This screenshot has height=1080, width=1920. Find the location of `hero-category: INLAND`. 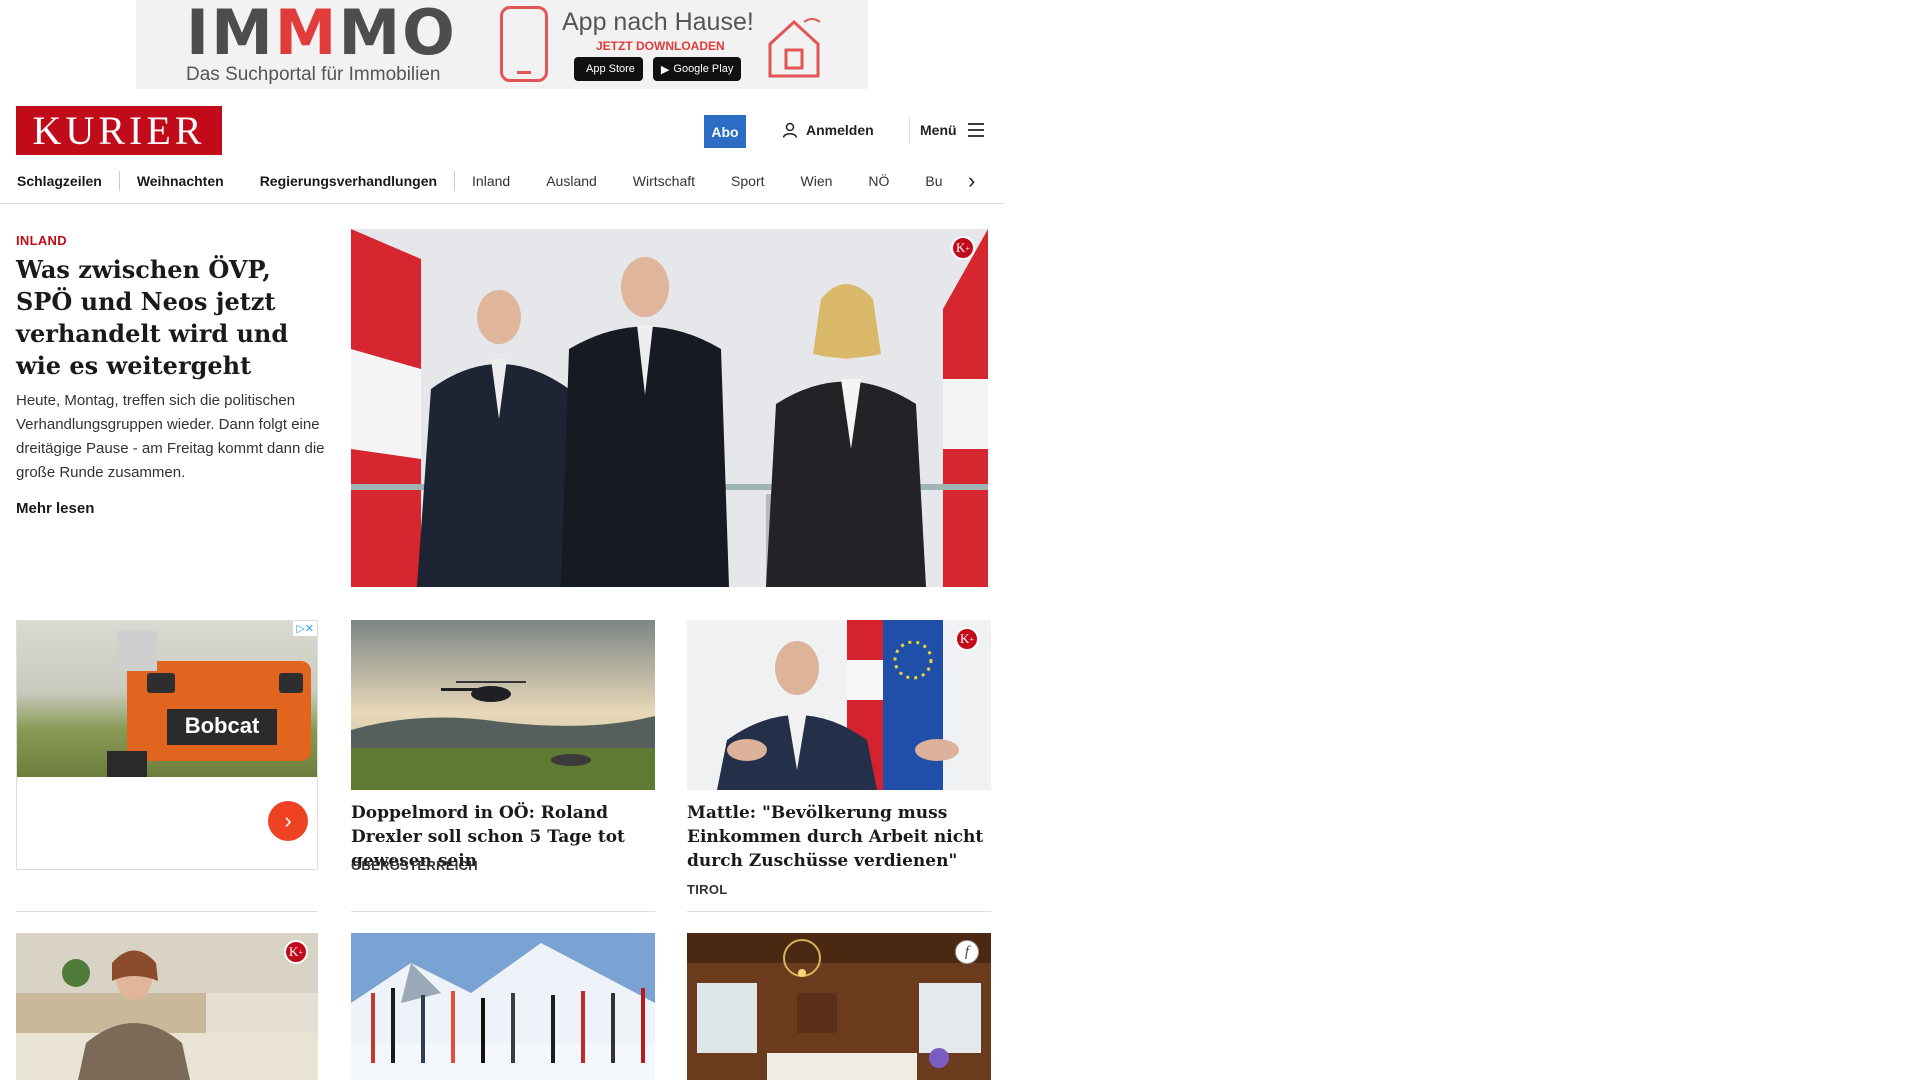

hero-category: INLAND is located at coordinates (41, 240).